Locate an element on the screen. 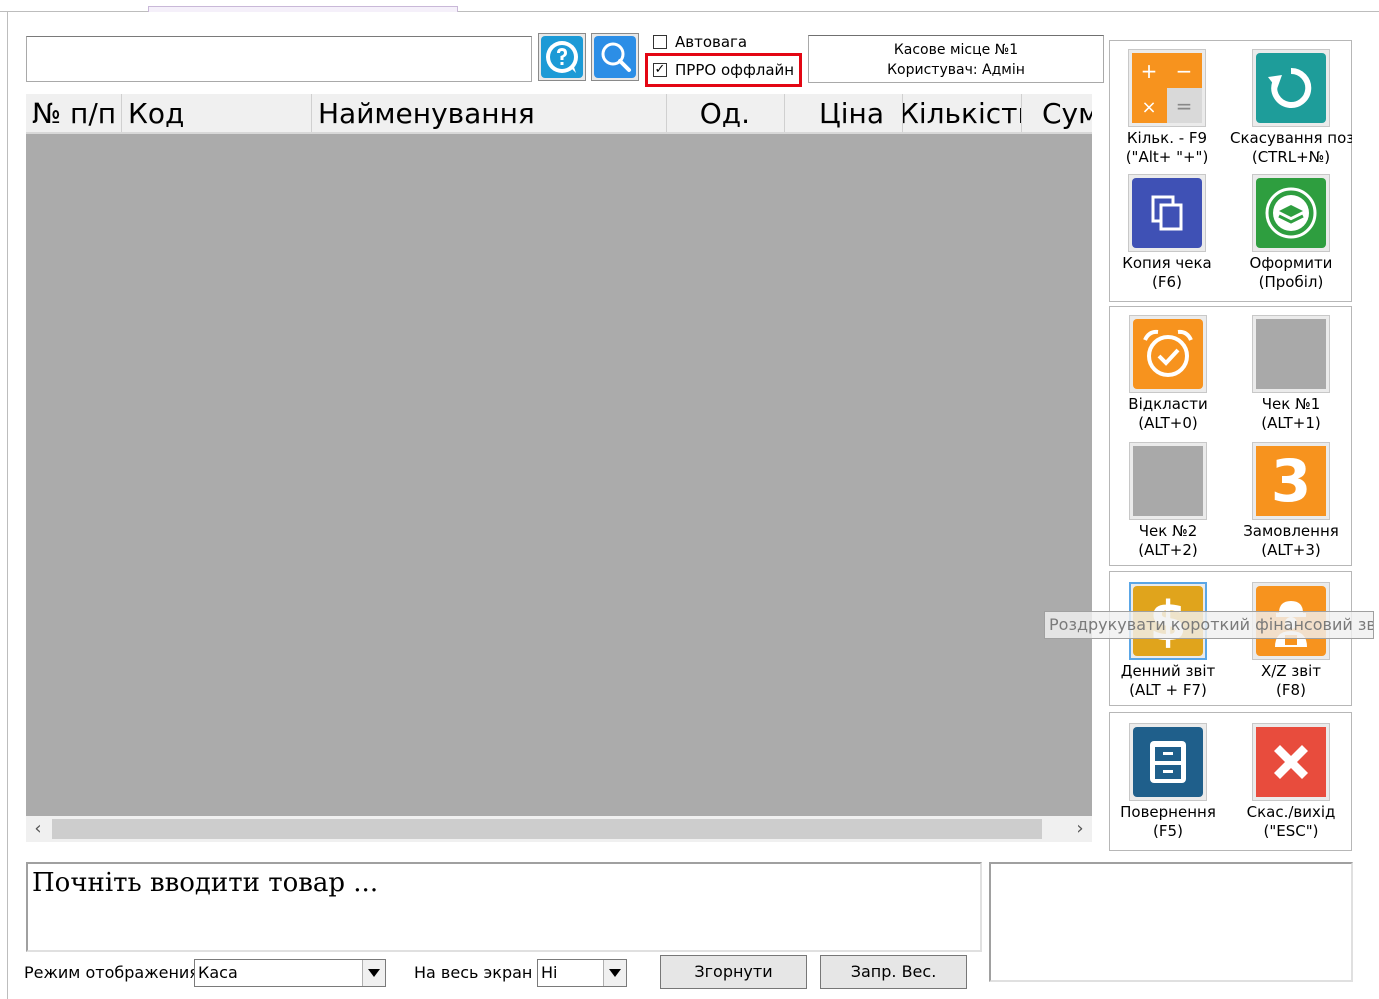 The image size is (1379, 999). prro-offline-option: ✓ ПРРО оффлайн is located at coordinates (723, 70).